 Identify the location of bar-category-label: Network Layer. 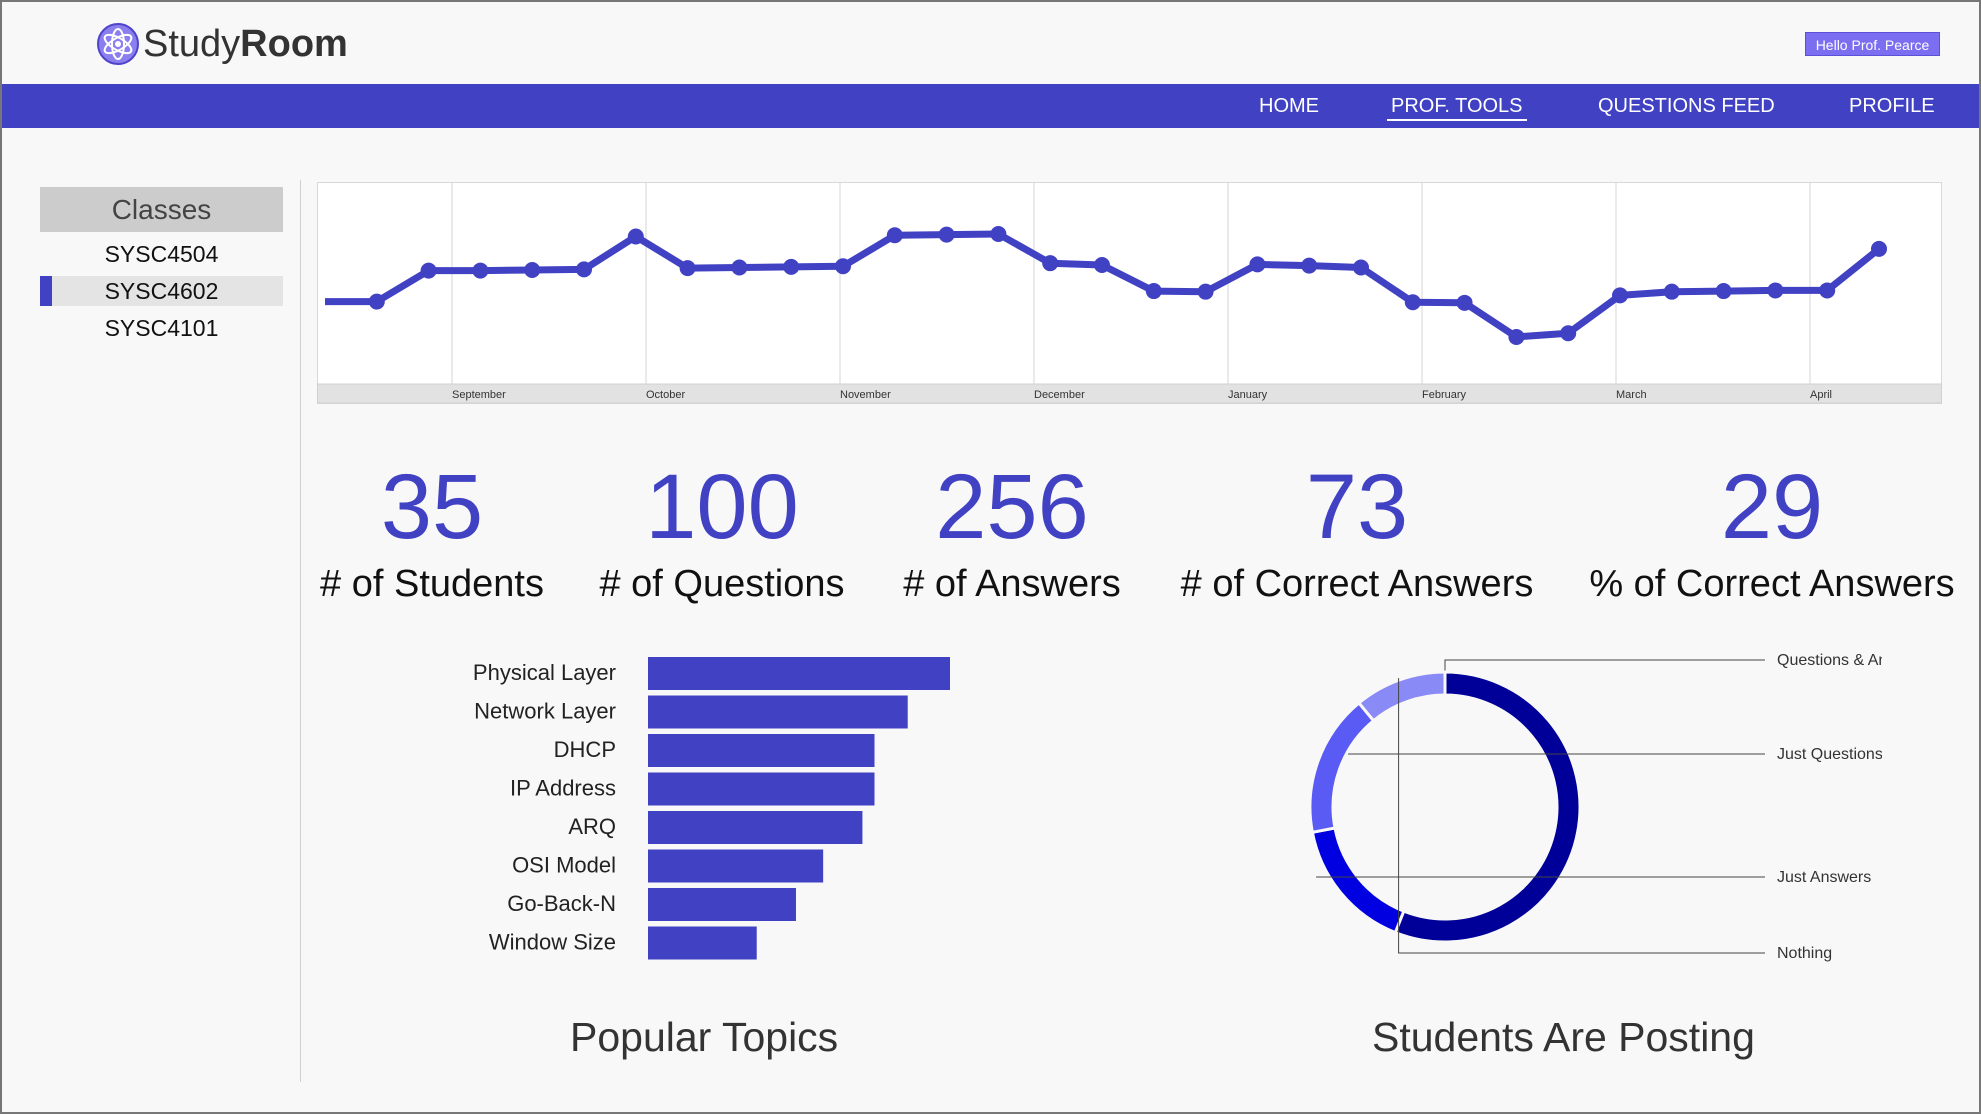
(545, 711).